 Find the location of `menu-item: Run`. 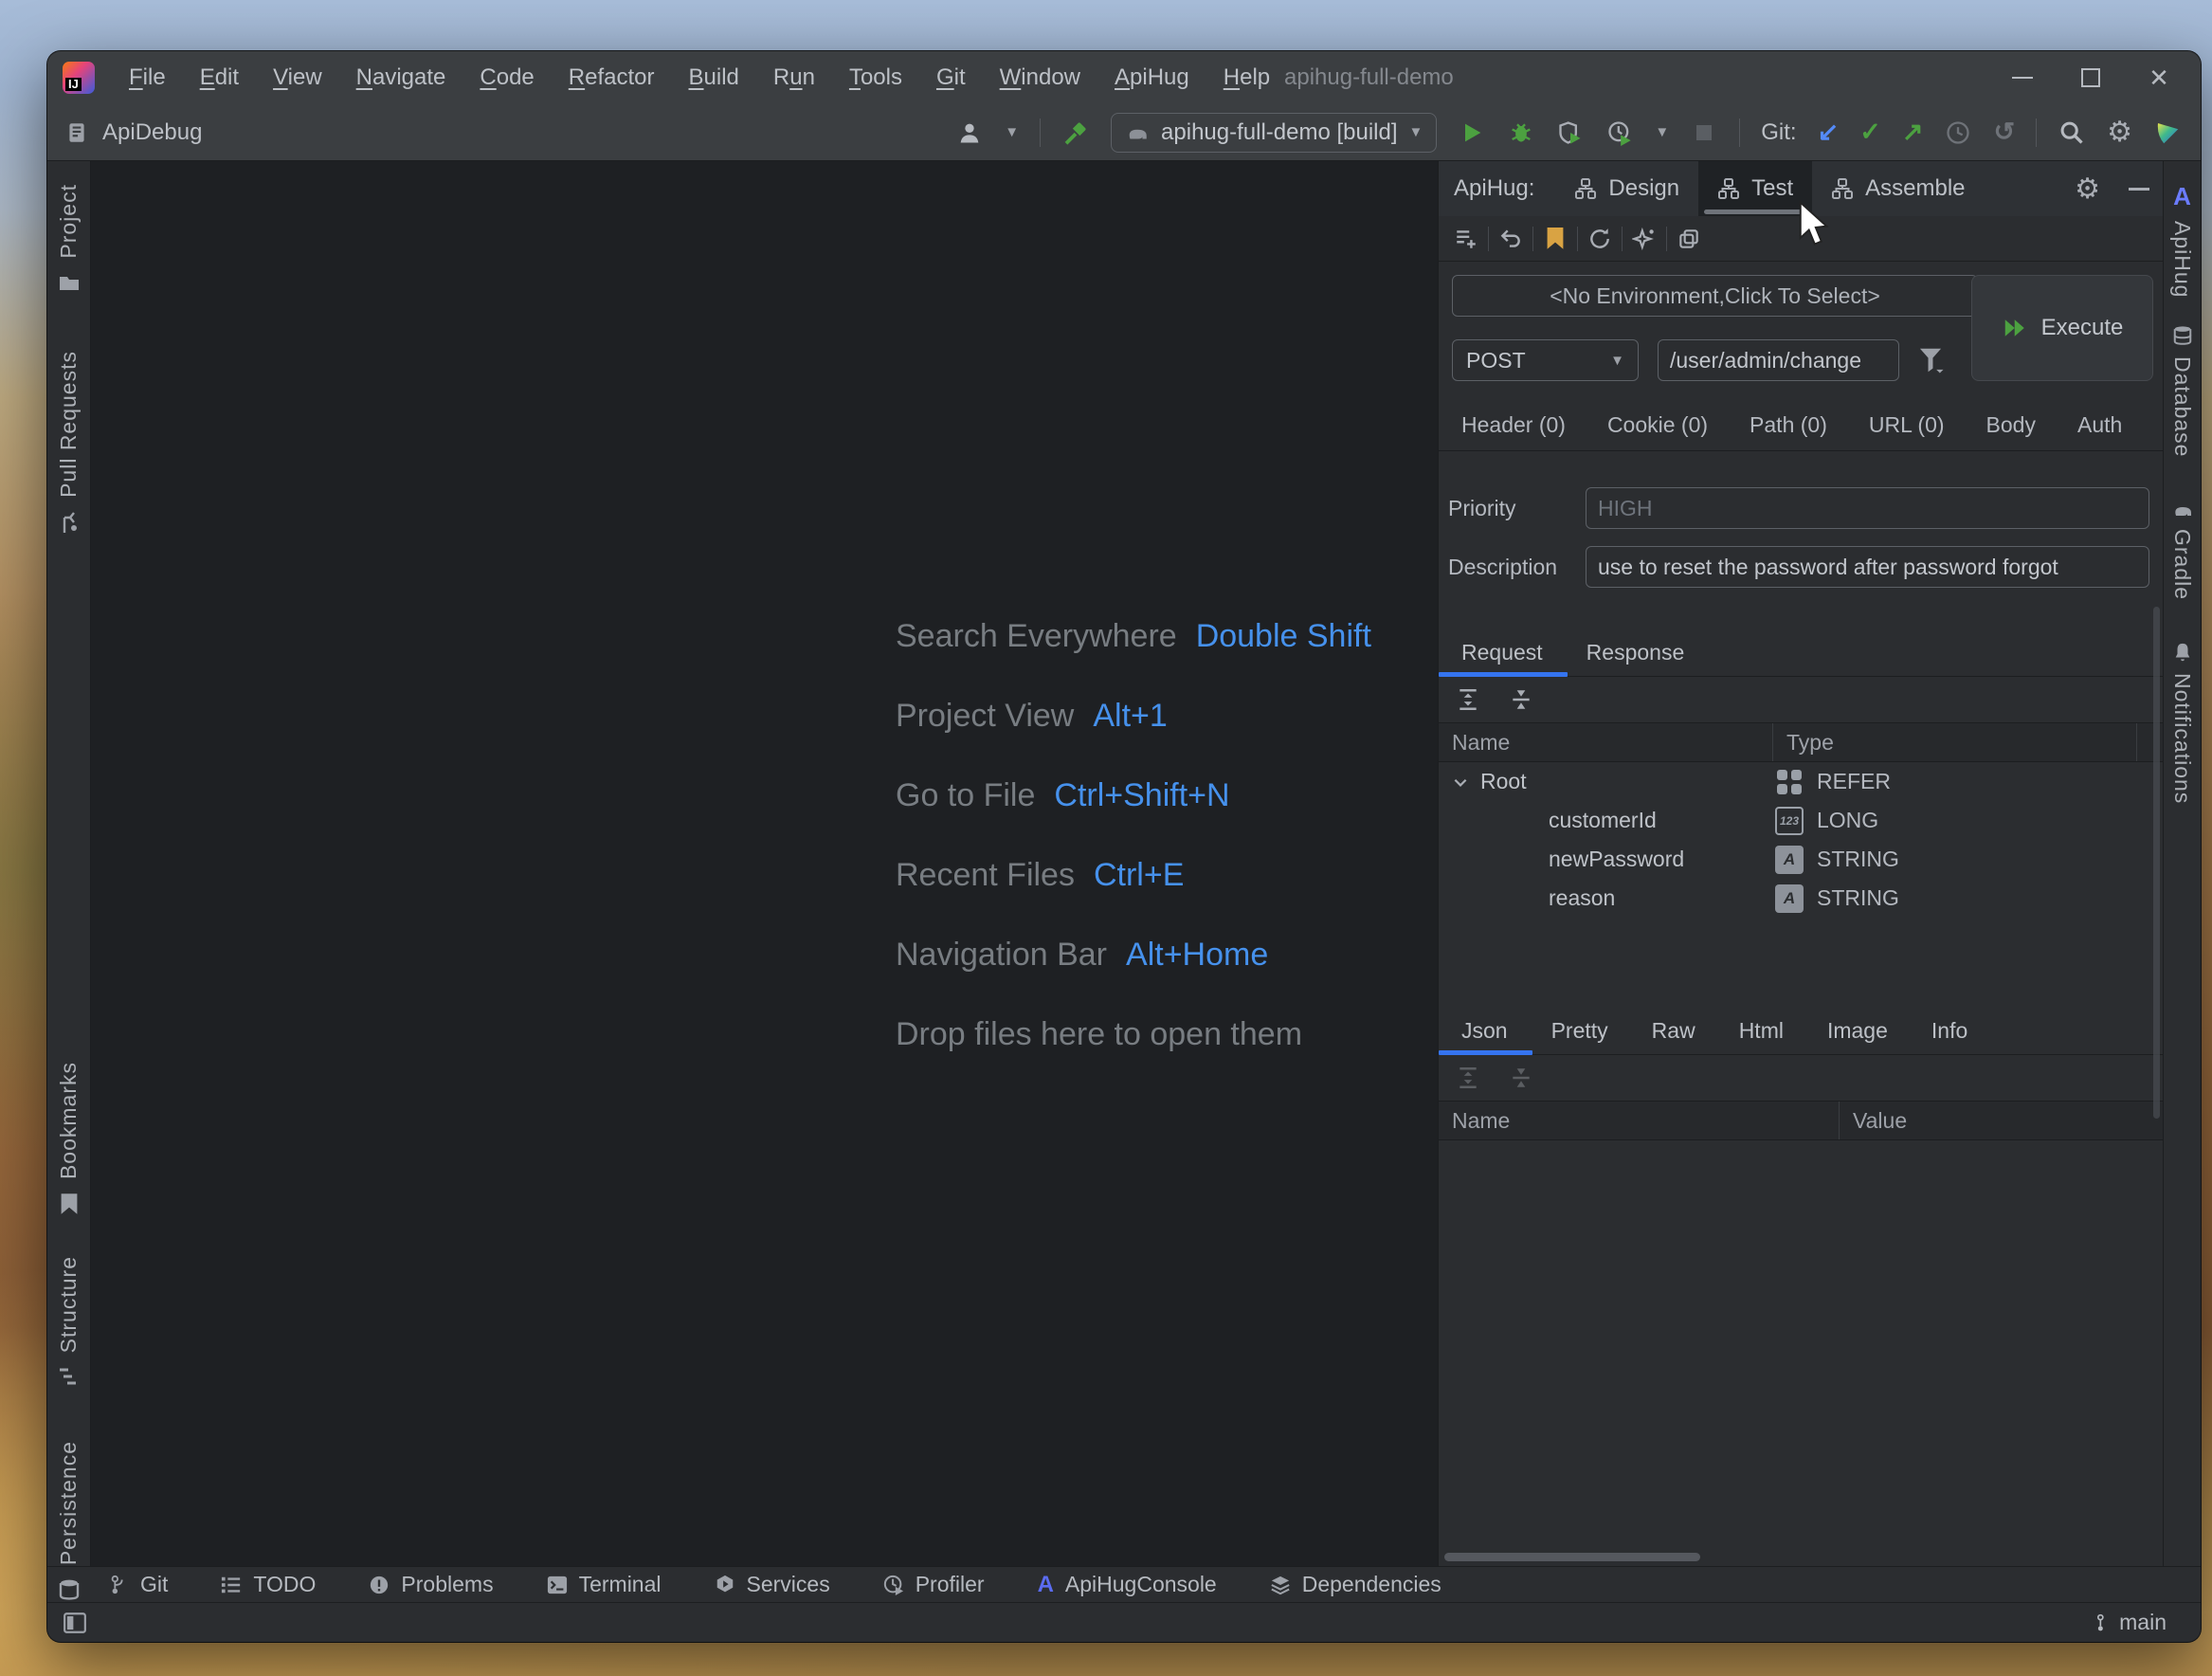

menu-item: Run is located at coordinates (794, 78).